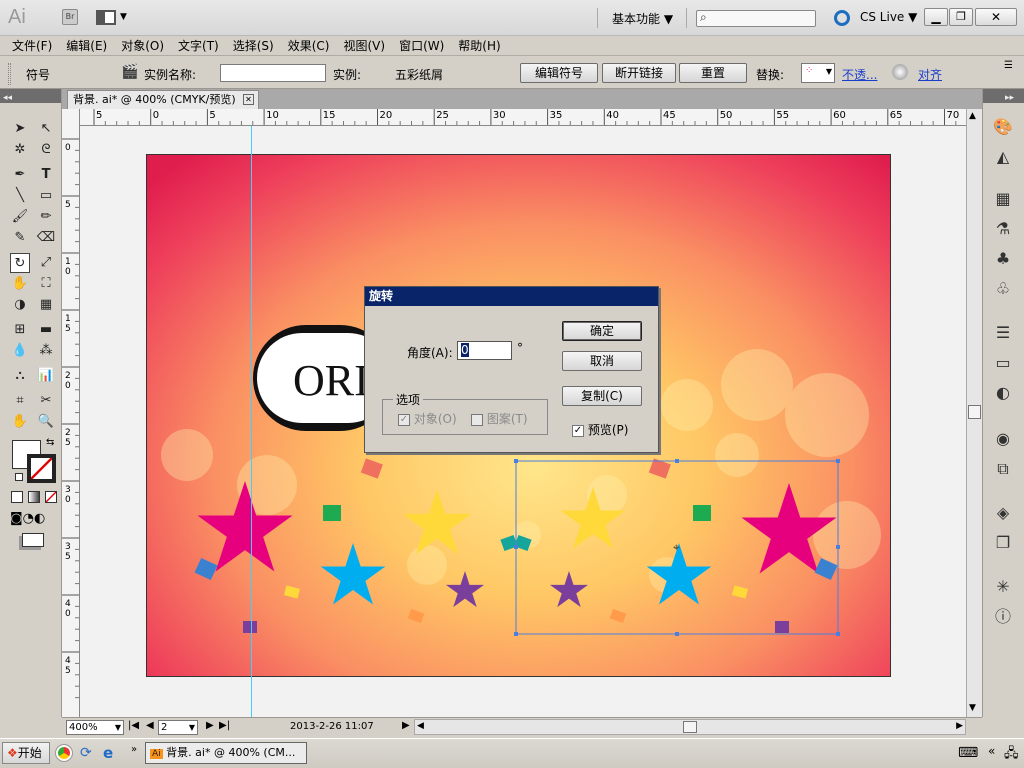  Describe the element at coordinates (972, 116) in the screenshot. I see `scroll-up-arrow-icon: ▲` at that location.